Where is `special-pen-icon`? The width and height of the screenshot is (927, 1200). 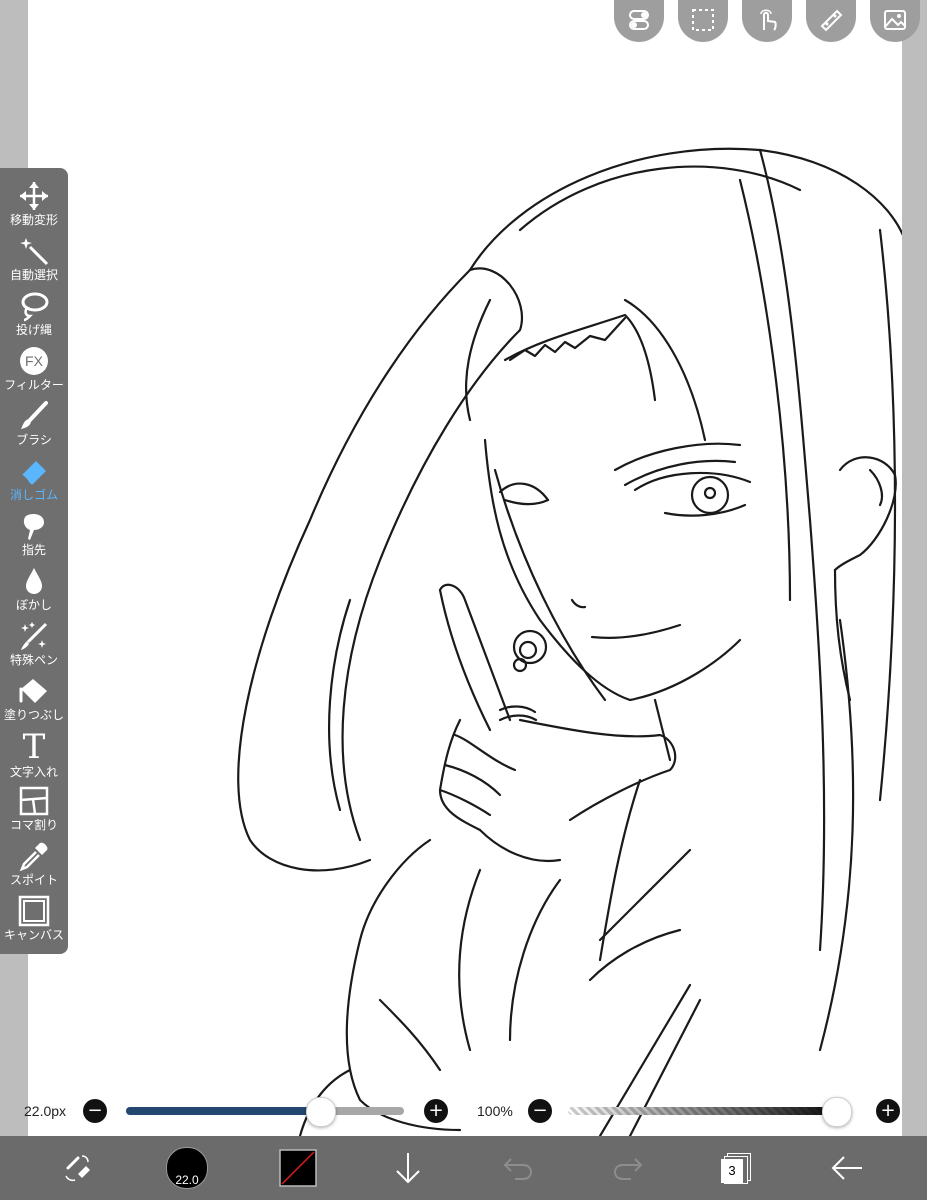 special-pen-icon is located at coordinates (34, 636).